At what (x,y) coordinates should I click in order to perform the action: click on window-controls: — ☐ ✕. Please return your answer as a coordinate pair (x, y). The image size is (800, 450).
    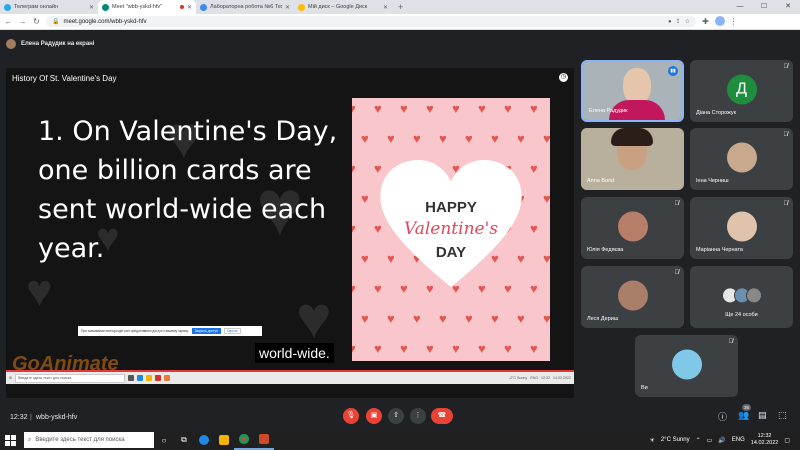
    Looking at the image, I should click on (764, 7).